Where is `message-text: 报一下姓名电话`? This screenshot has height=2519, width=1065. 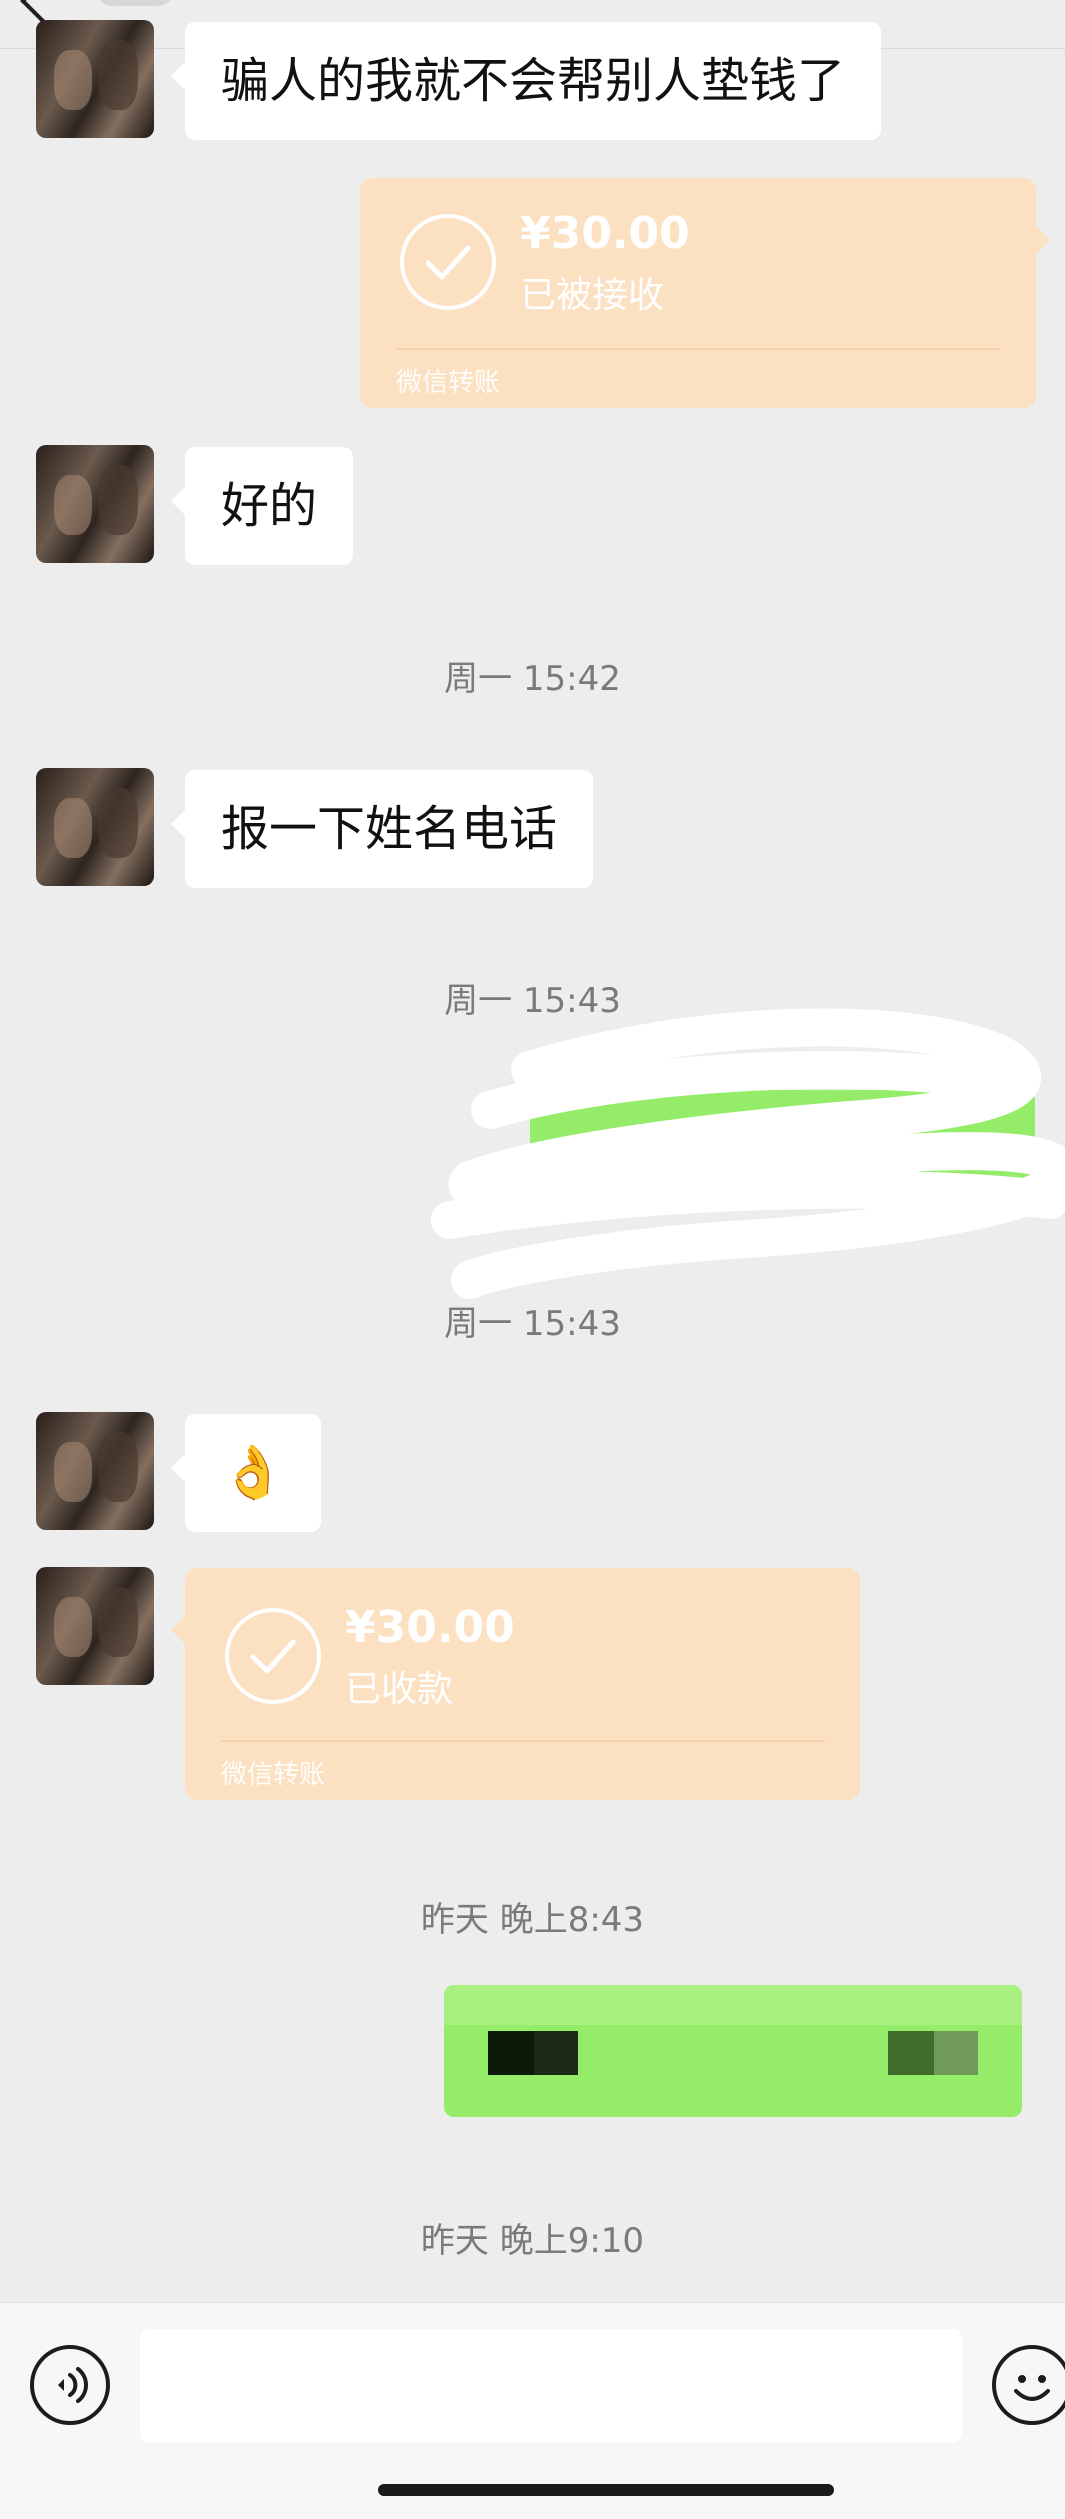
message-text: 报一下姓名电话 is located at coordinates (389, 829).